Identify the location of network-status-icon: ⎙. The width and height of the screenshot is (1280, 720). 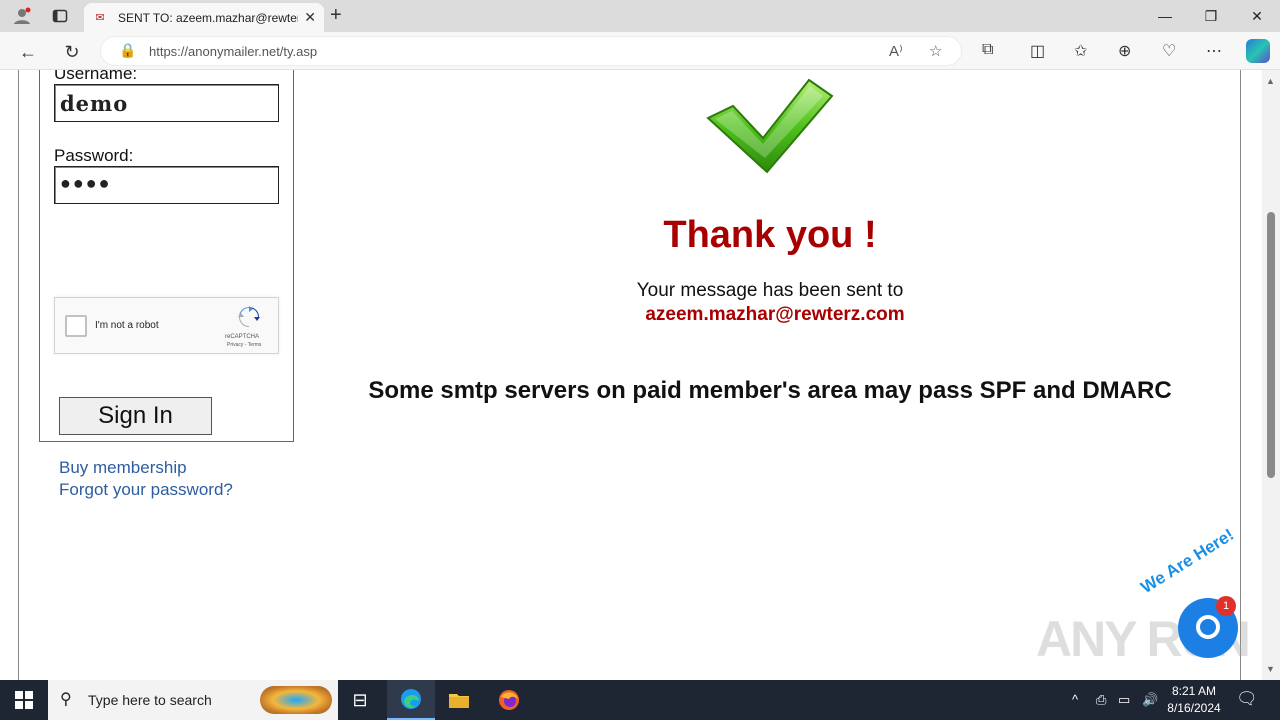
(1101, 700).